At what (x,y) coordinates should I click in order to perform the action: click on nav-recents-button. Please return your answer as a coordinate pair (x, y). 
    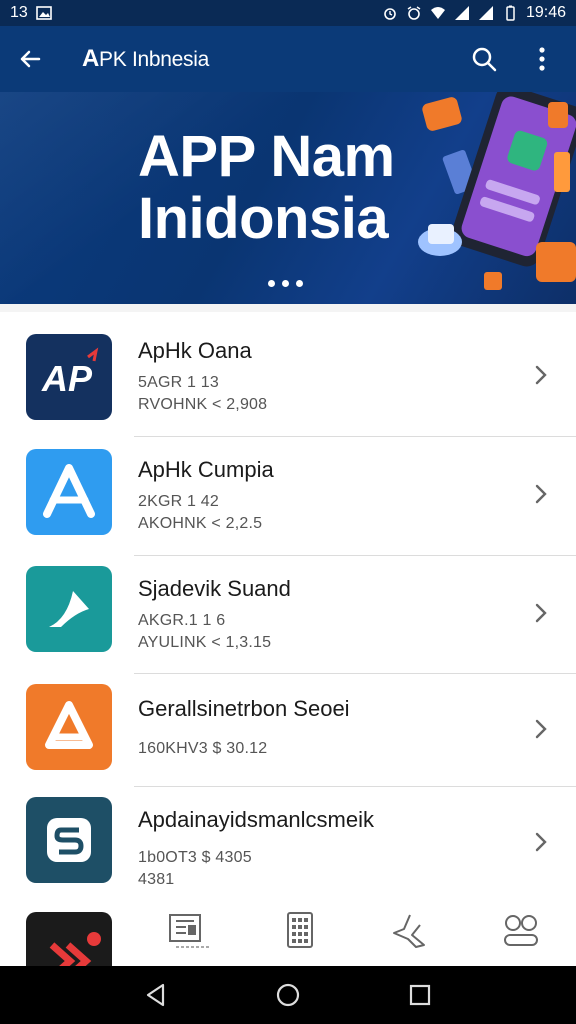
    Looking at the image, I should click on (420, 995).